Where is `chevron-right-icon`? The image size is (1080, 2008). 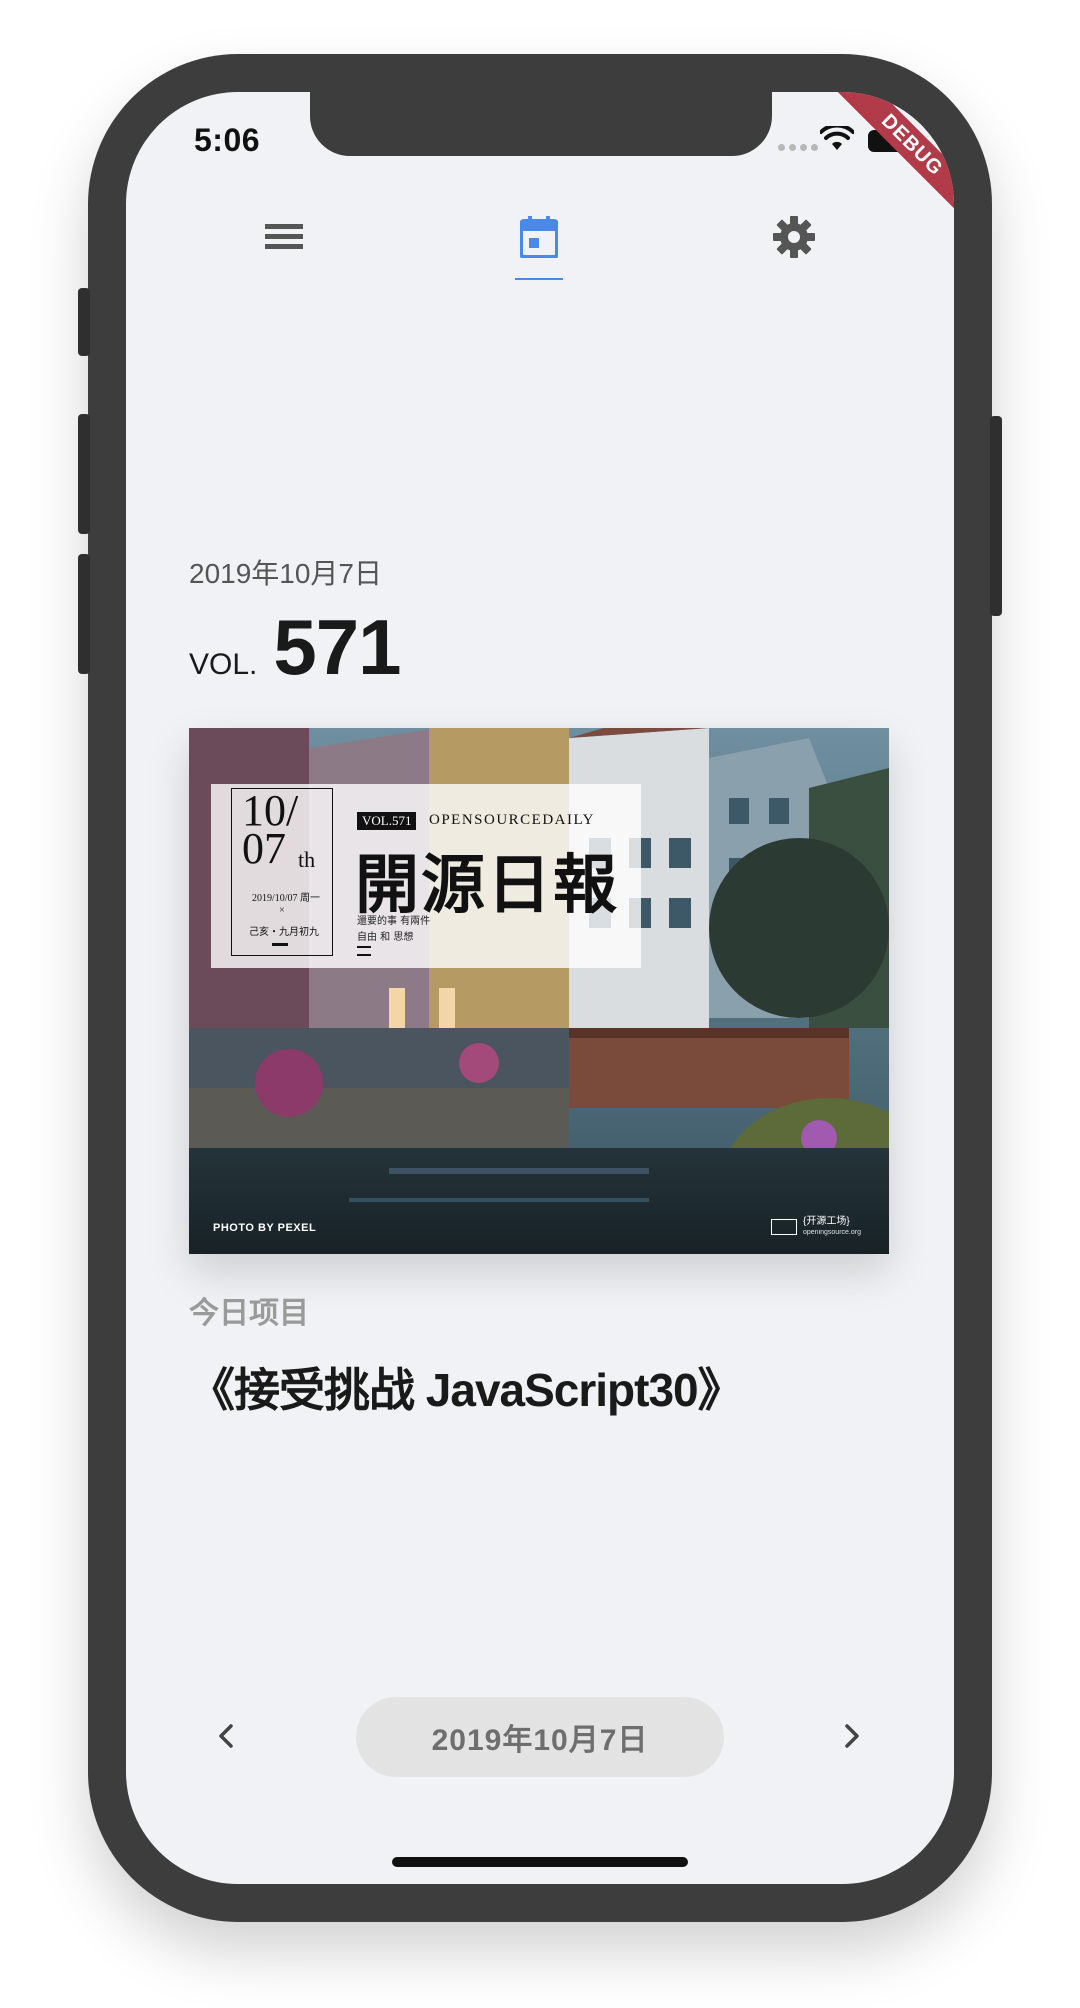
chevron-right-icon is located at coordinates (852, 1736).